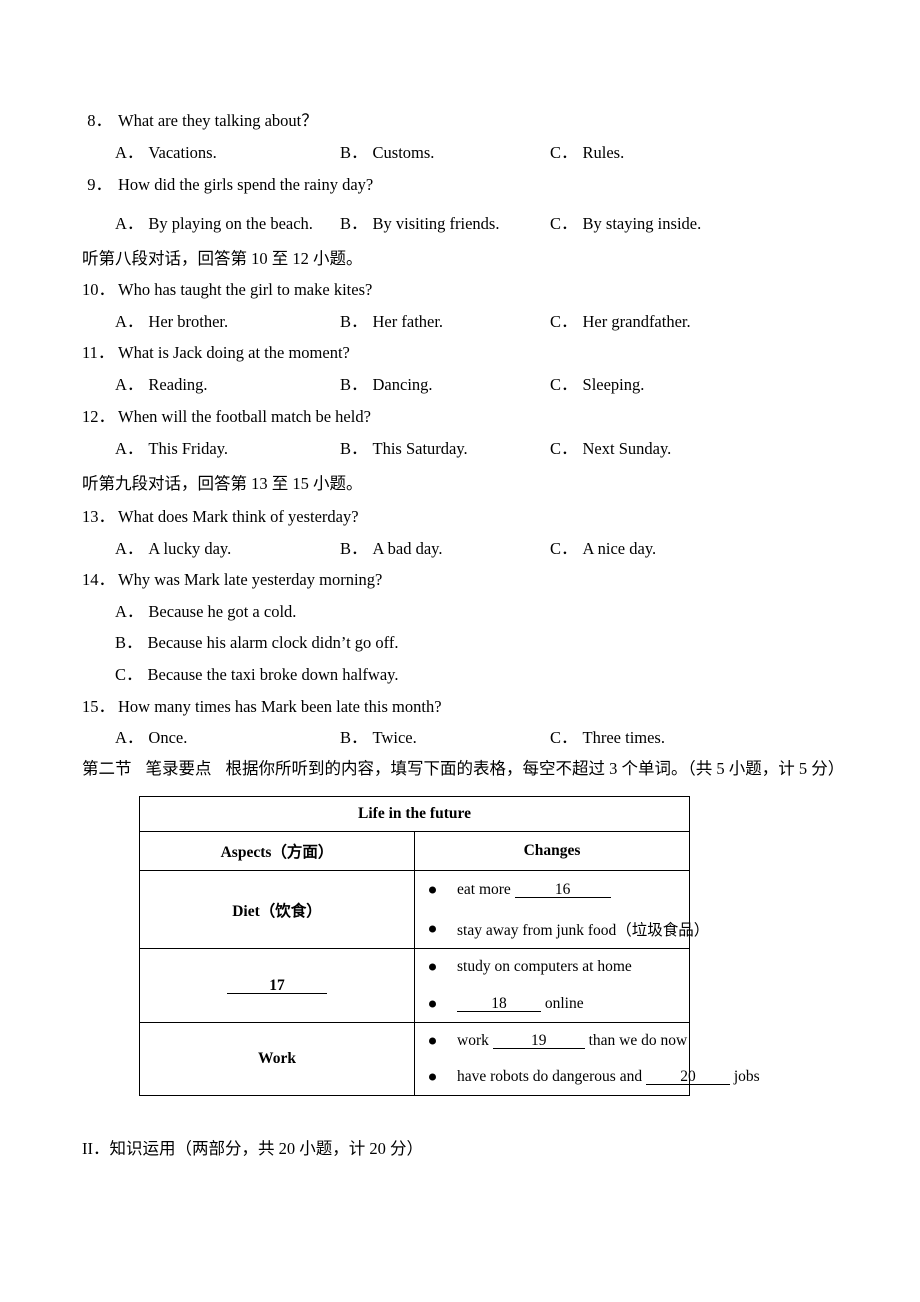 This screenshot has height=1302, width=920. I want to click on option-text: Once., so click(168, 737).